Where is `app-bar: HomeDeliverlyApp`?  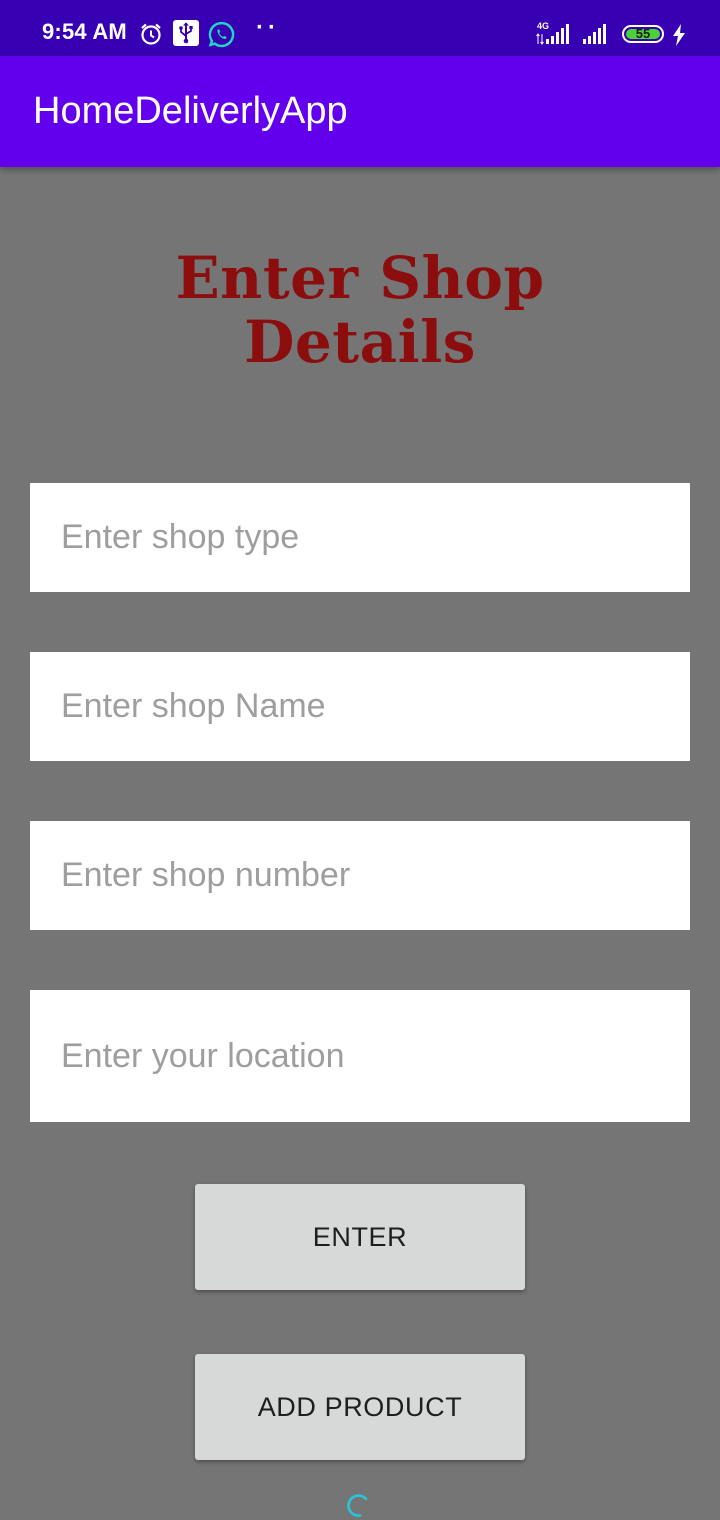
app-bar: HomeDeliverlyApp is located at coordinates (360, 111).